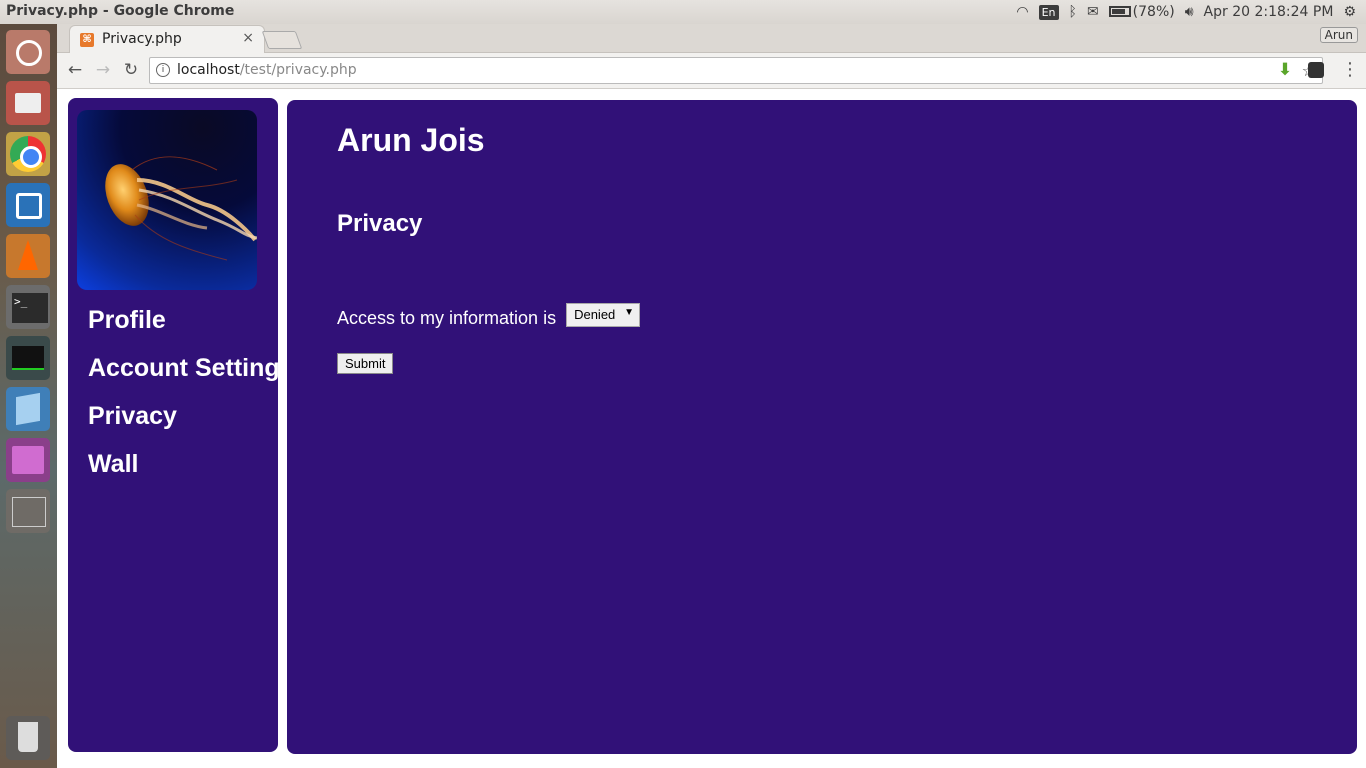 The width and height of the screenshot is (1366, 768). I want to click on address-bar: i localhost/test/privacy.php ☆, so click(736, 70).